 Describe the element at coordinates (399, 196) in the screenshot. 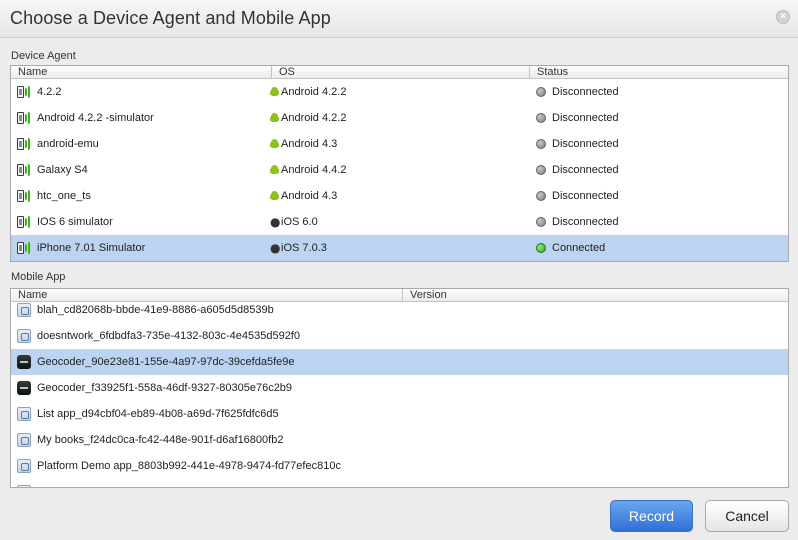

I see `device-row: htc_one_ts Android 4.3 Disconnected` at that location.